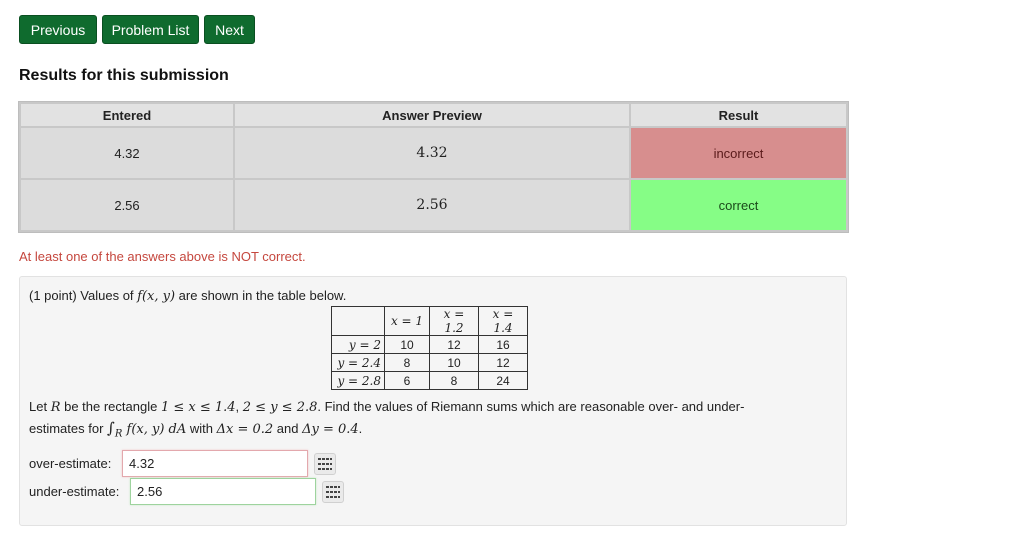 The image size is (1024, 536). Describe the element at coordinates (229, 29) in the screenshot. I see `next-button: Next` at that location.